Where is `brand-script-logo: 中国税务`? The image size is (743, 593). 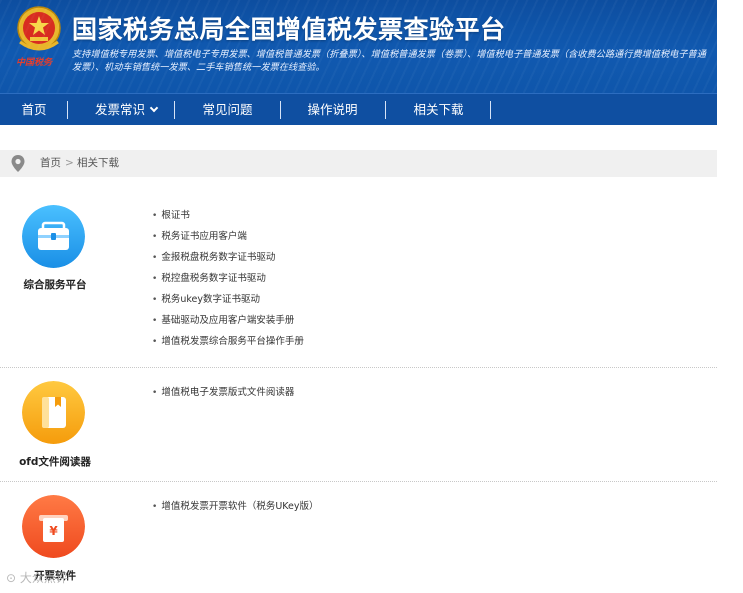
brand-script-logo: 中国税务 is located at coordinates (34, 63).